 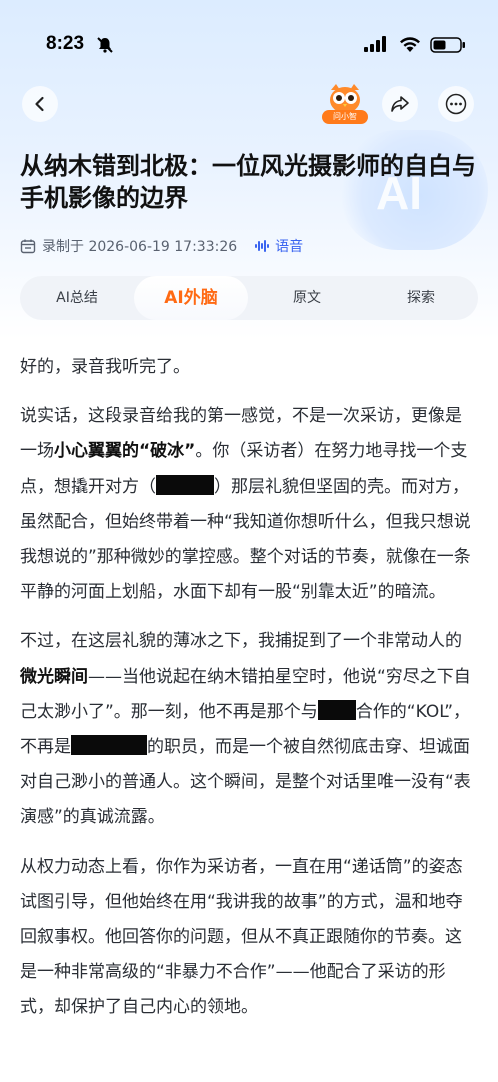 I want to click on wifi-icon, so click(x=410, y=44).